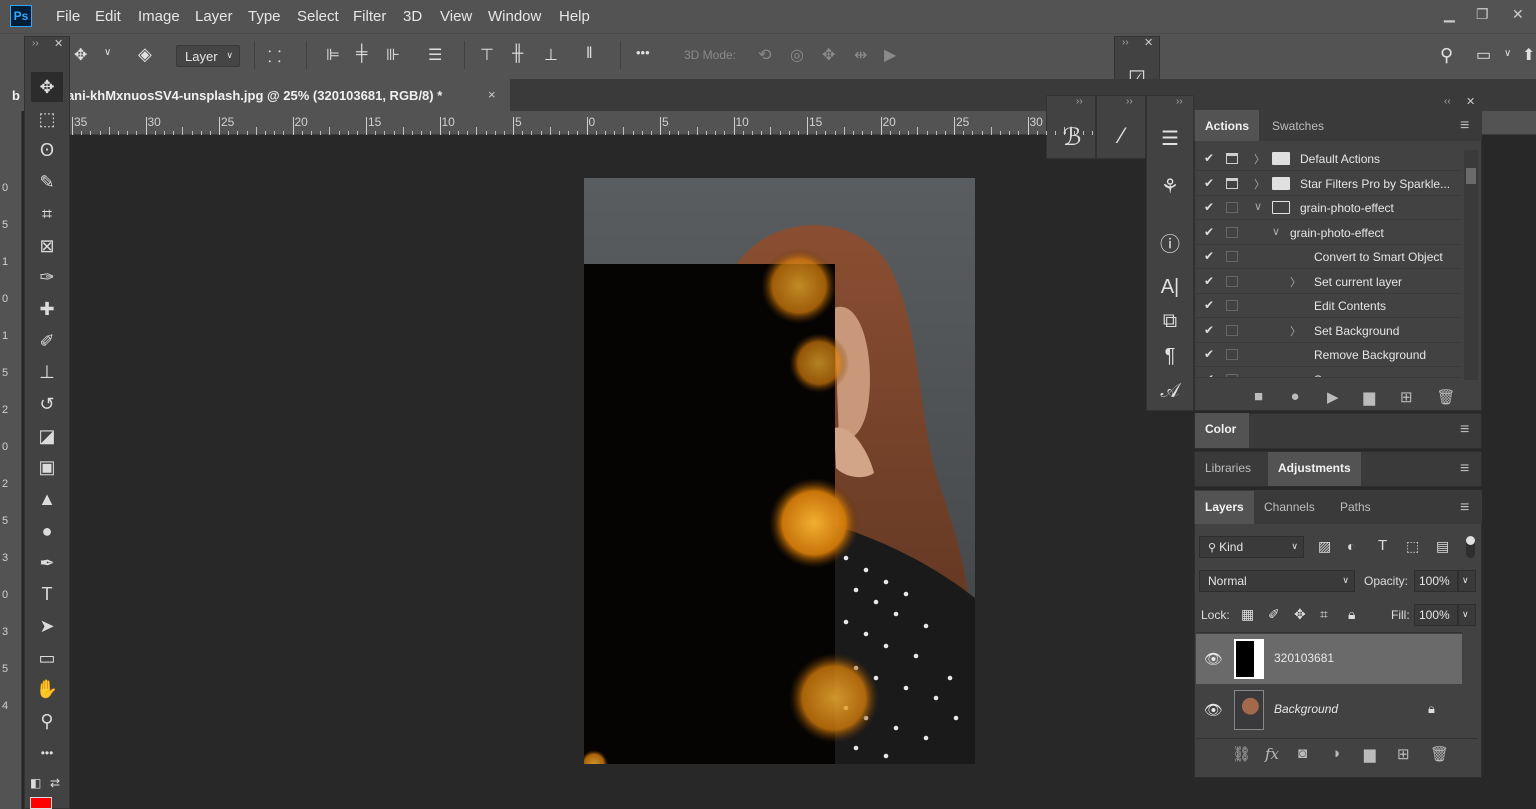 This screenshot has height=809, width=1536. Describe the element at coordinates (47, 626) in the screenshot. I see `path-select-icon: ➤` at that location.